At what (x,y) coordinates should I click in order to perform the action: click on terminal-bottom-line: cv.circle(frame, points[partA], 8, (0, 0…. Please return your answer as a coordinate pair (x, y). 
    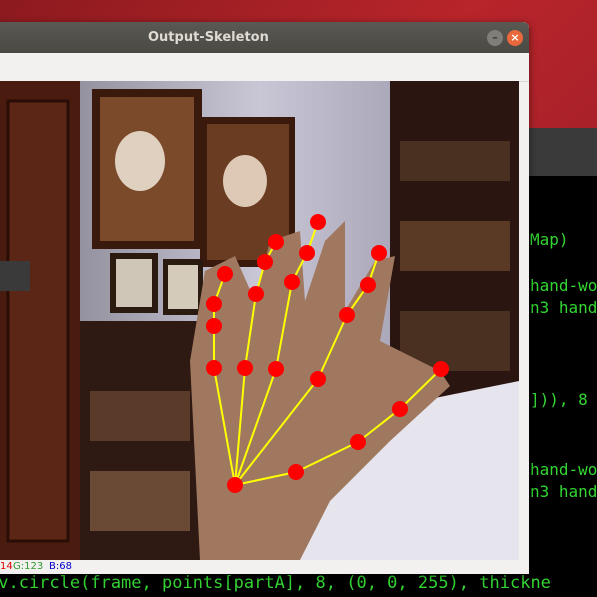
    Looking at the image, I should click on (298, 585).